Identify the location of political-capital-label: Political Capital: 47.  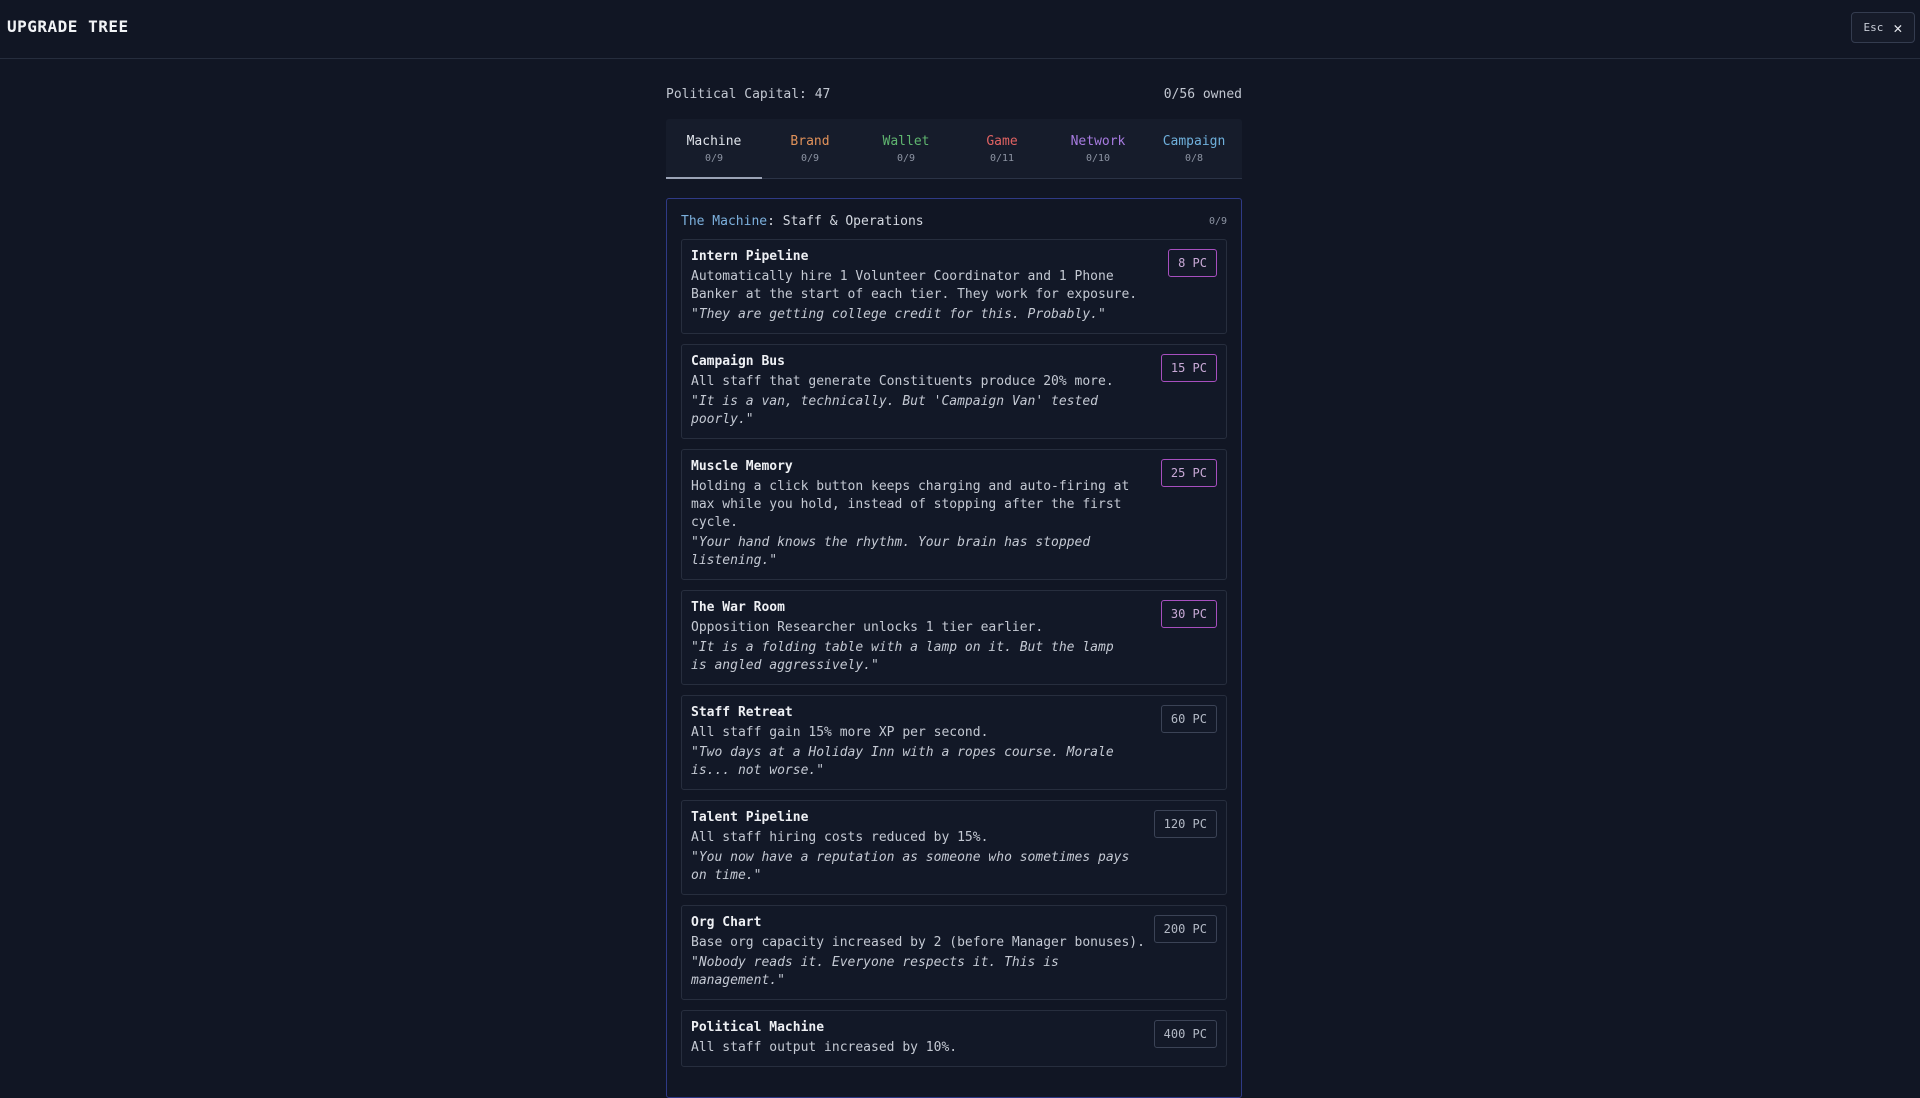
(748, 94).